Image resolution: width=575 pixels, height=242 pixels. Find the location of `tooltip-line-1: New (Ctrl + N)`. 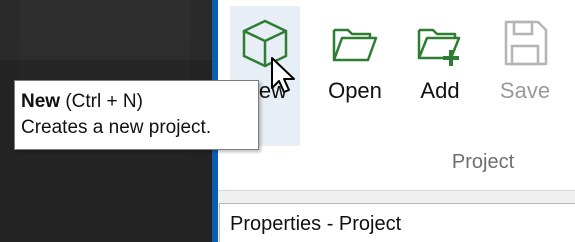

tooltip-line-1: New (Ctrl + N) is located at coordinates (136, 102).